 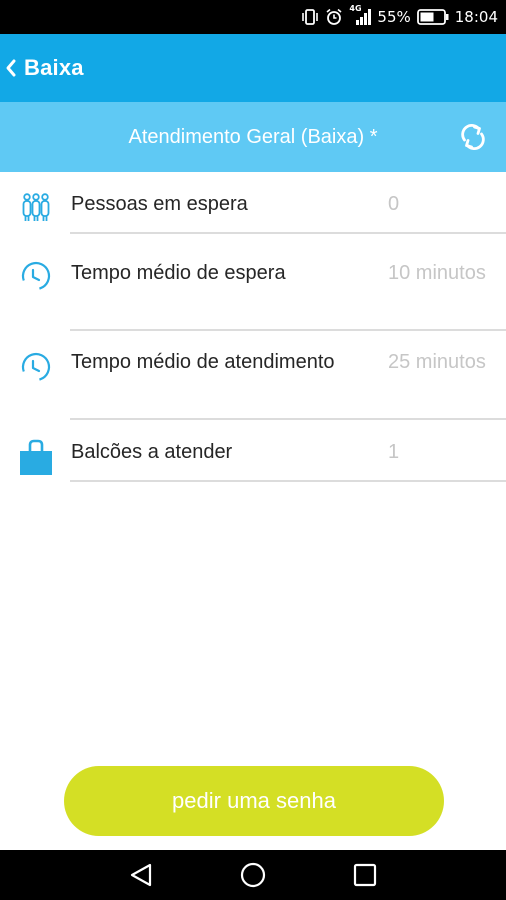 I want to click on clock-time: 18:04, so click(x=476, y=17).